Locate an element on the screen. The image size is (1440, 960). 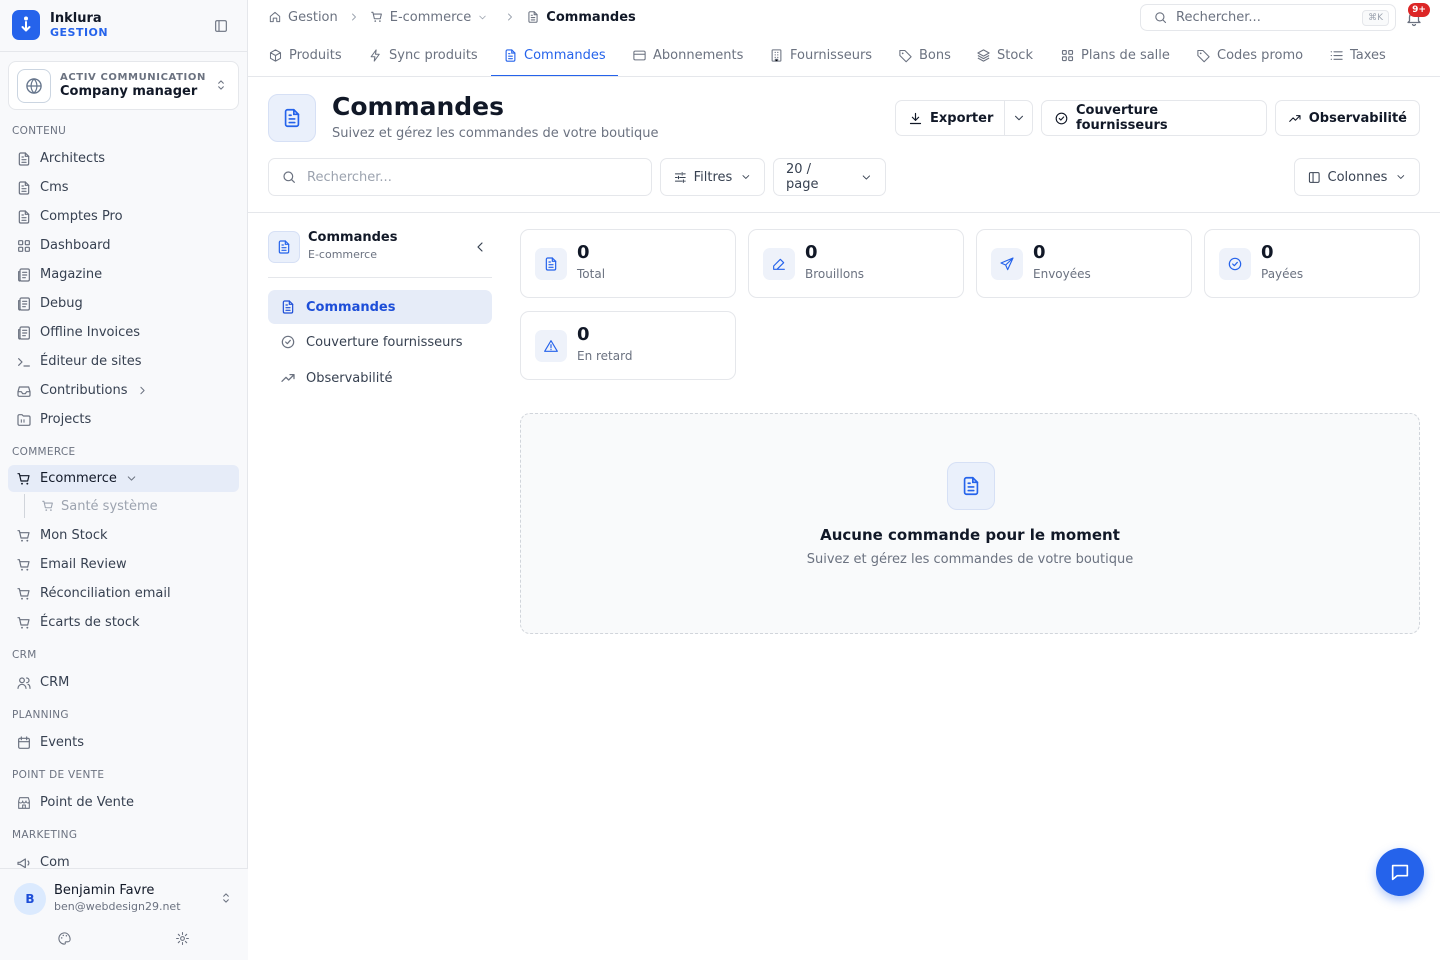
tab-fournisseurs: Fournisseurs is located at coordinates (820, 55).